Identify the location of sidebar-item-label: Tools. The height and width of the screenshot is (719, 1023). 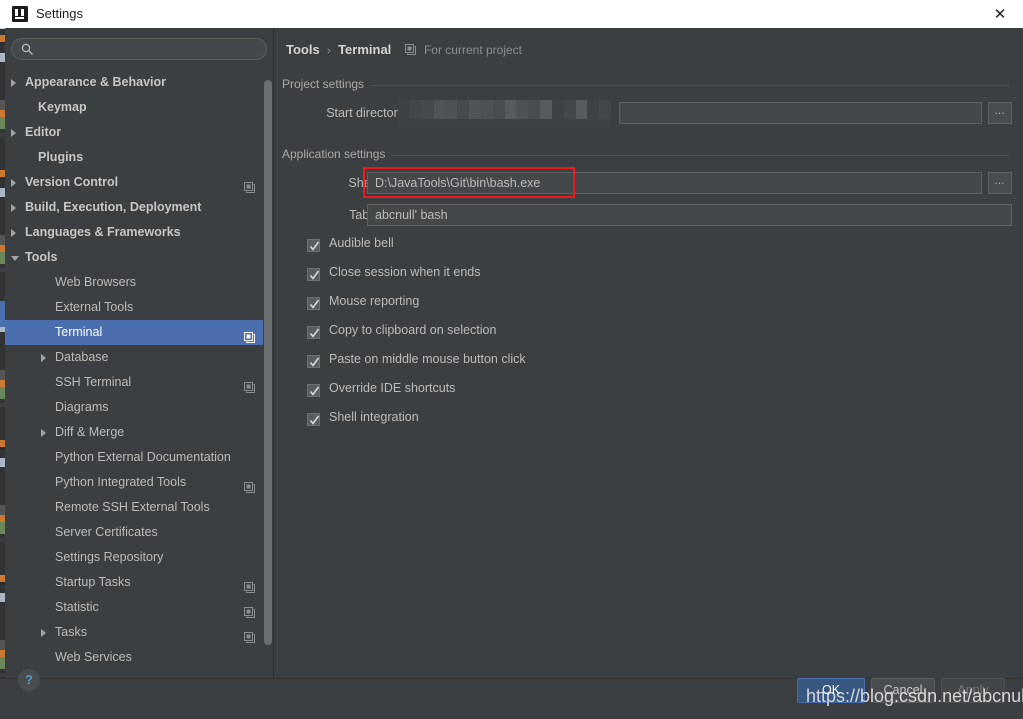
(41, 257).